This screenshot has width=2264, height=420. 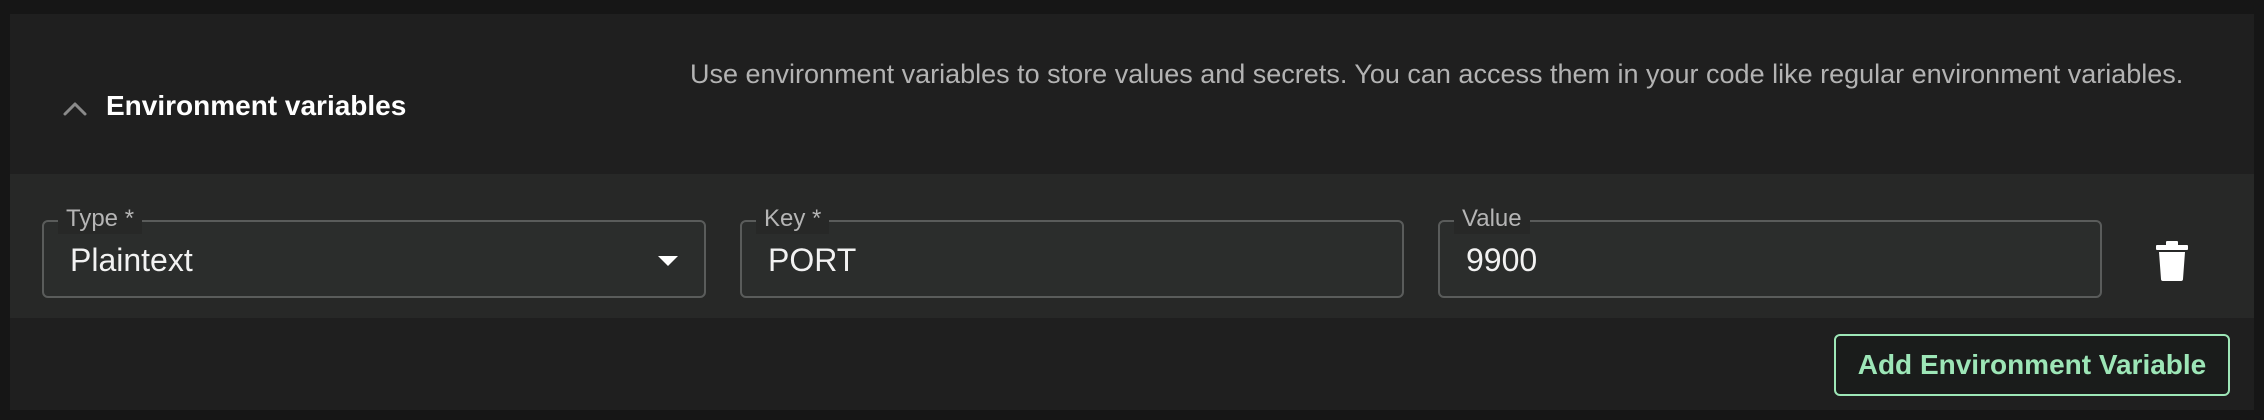 I want to click on chevron-up-icon, so click(x=75, y=109).